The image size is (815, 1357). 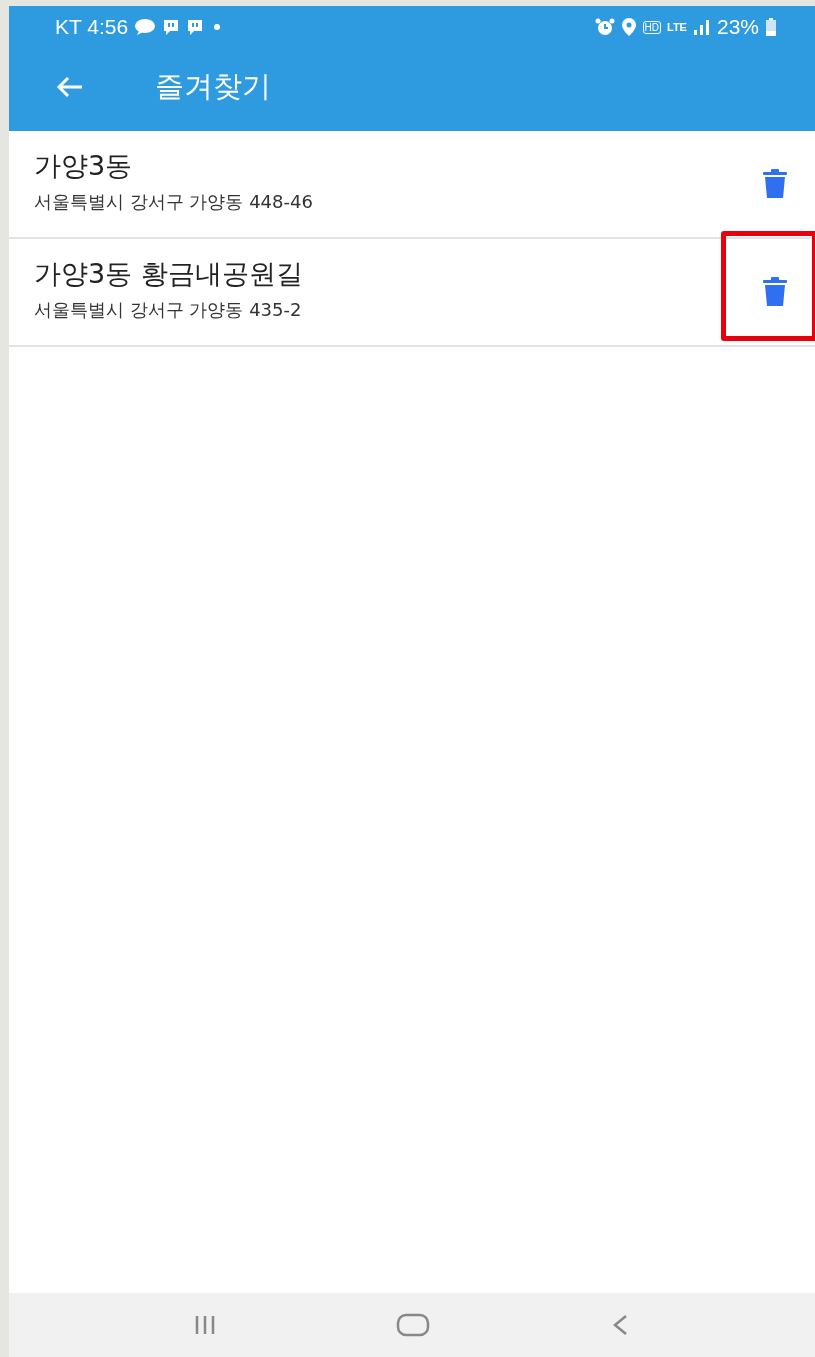 I want to click on chat-bubble-icon, so click(x=145, y=27).